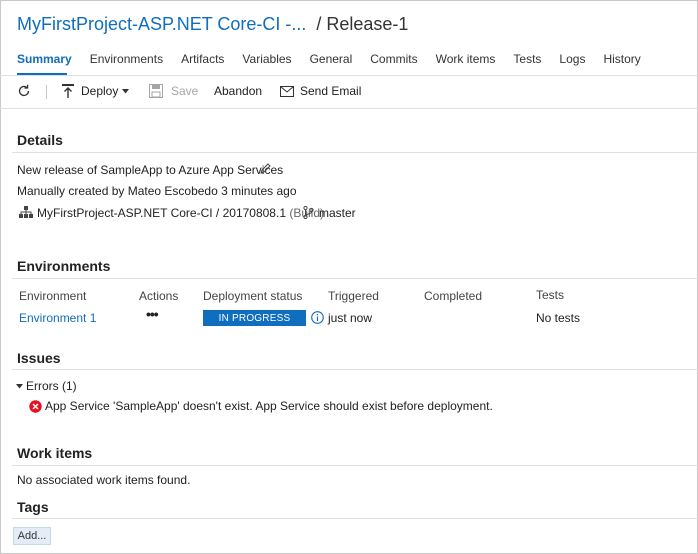 The width and height of the screenshot is (698, 554). Describe the element at coordinates (100, 91) in the screenshot. I see `deploy-label: Deploy` at that location.